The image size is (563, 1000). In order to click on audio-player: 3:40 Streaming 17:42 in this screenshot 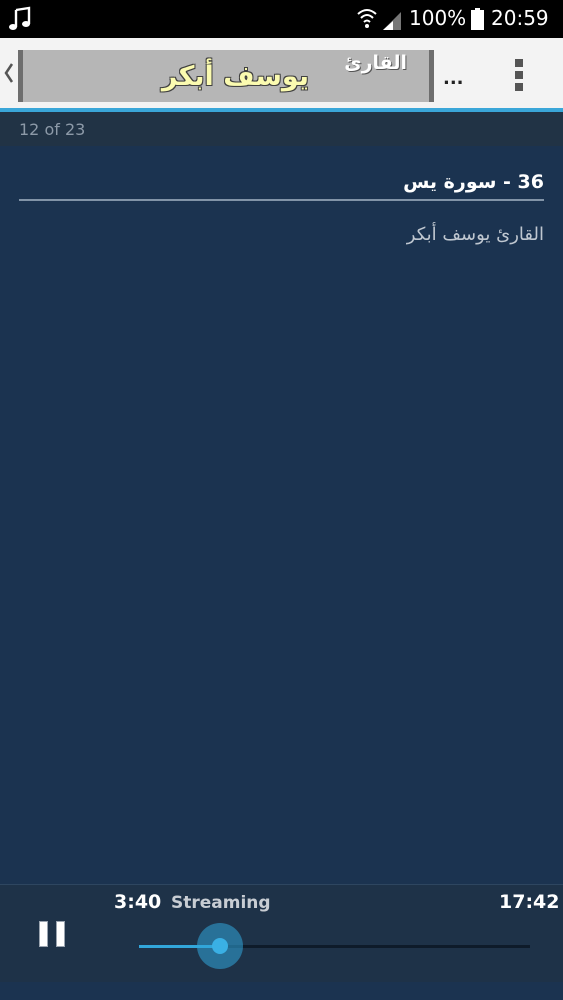, I will do `click(281, 933)`.